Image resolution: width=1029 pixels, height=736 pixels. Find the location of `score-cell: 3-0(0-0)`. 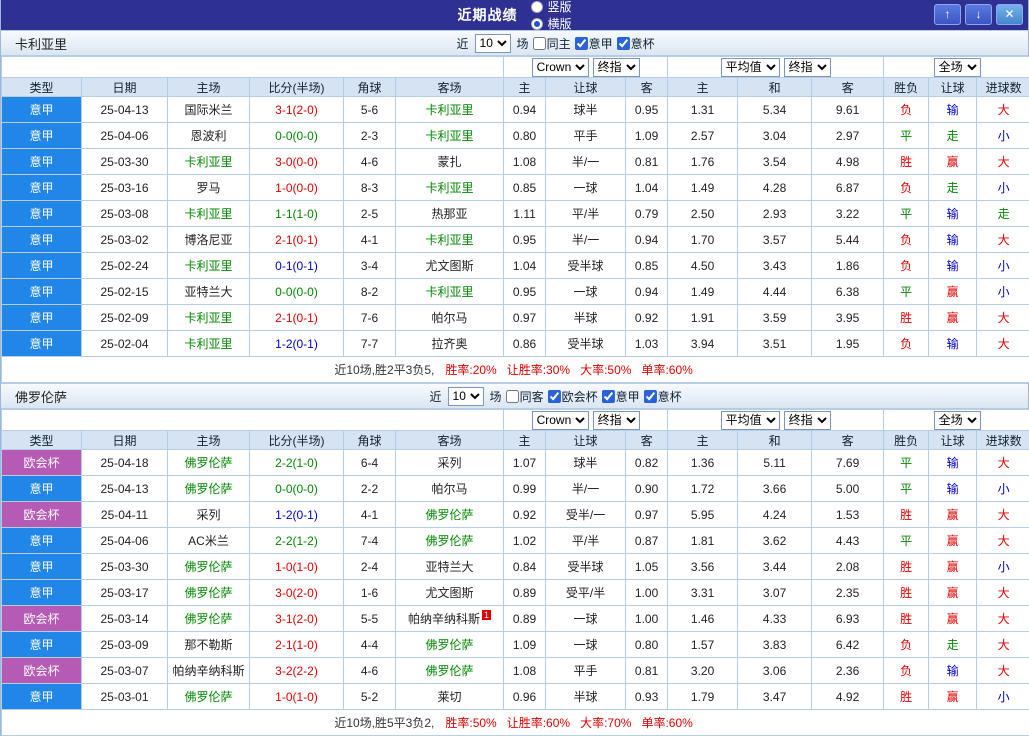

score-cell: 3-0(0-0) is located at coordinates (297, 162).